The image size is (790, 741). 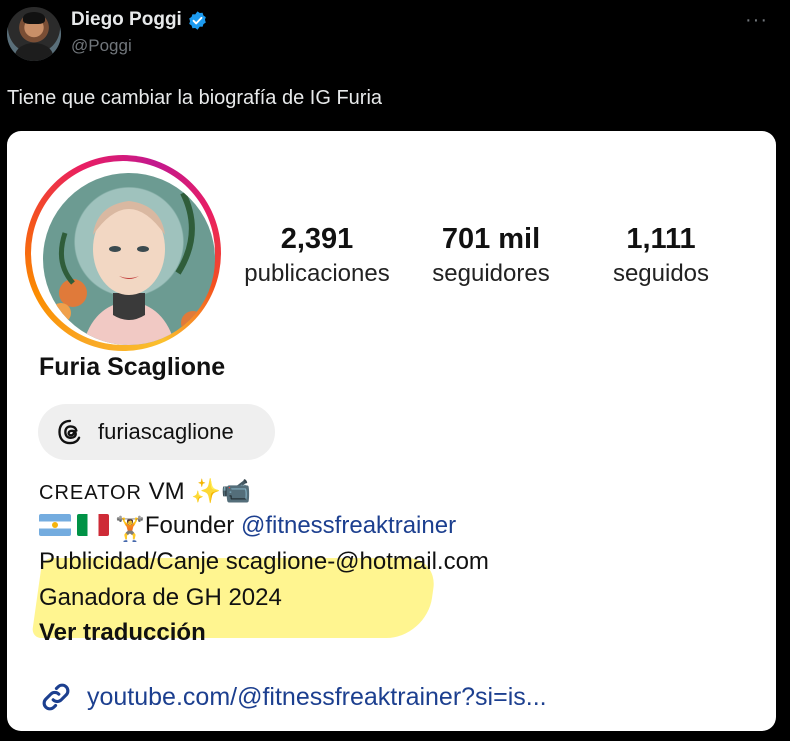 I want to click on stat-posts-label: publicaciones, so click(x=317, y=273).